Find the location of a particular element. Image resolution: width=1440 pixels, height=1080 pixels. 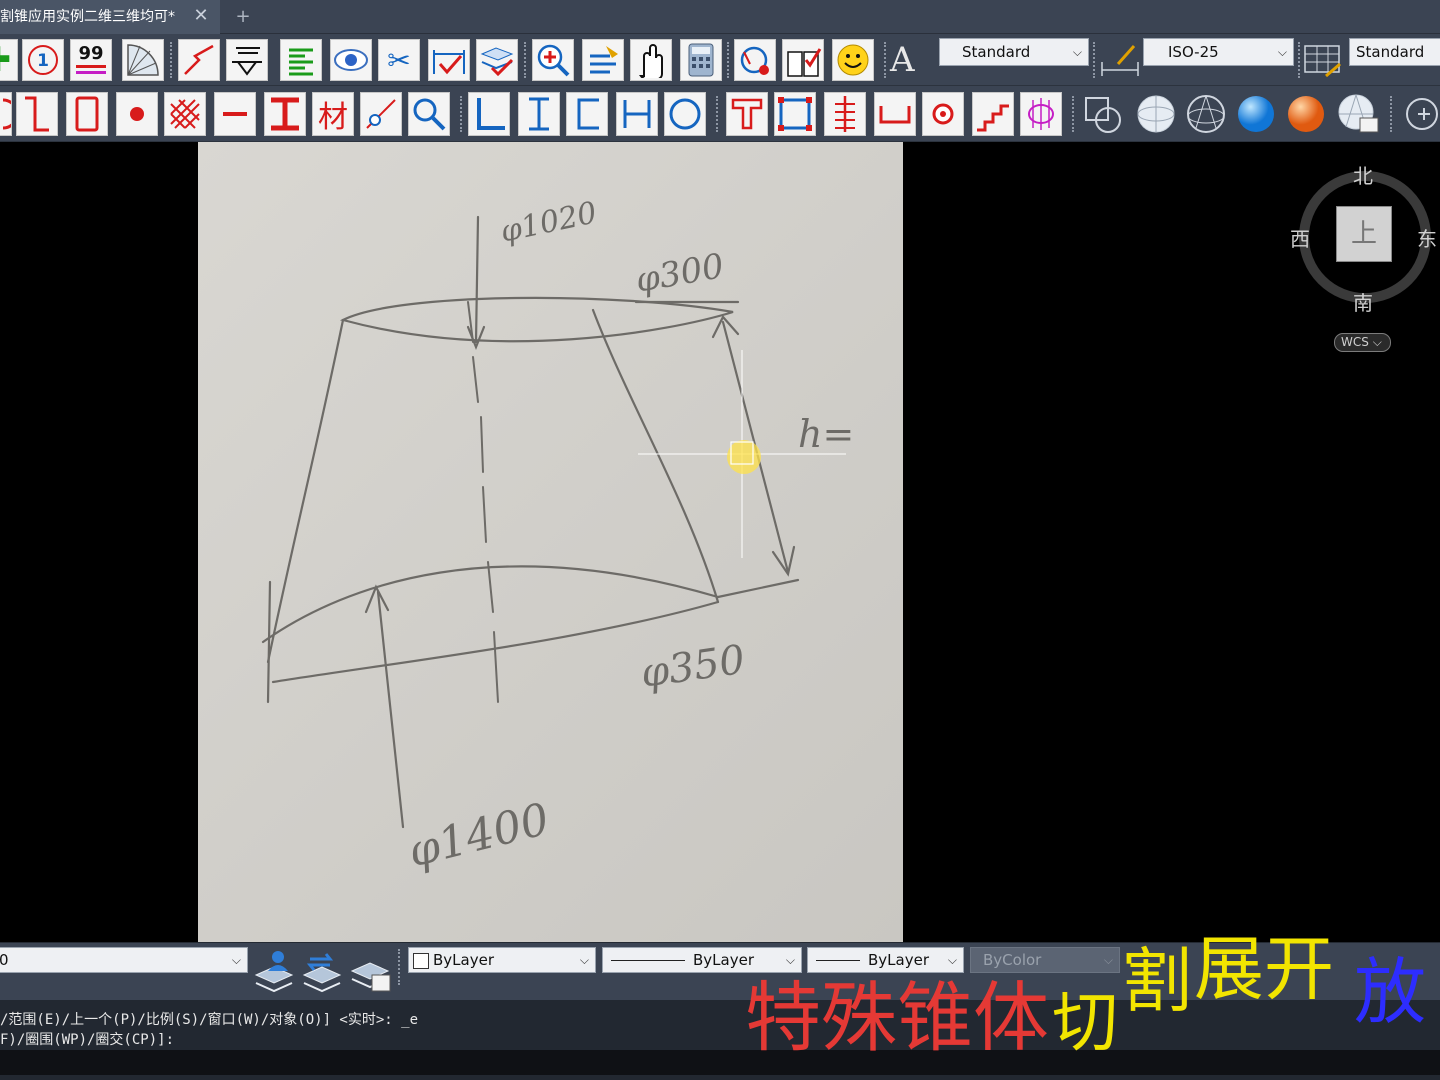

i-profile-icon is located at coordinates (539, 114).